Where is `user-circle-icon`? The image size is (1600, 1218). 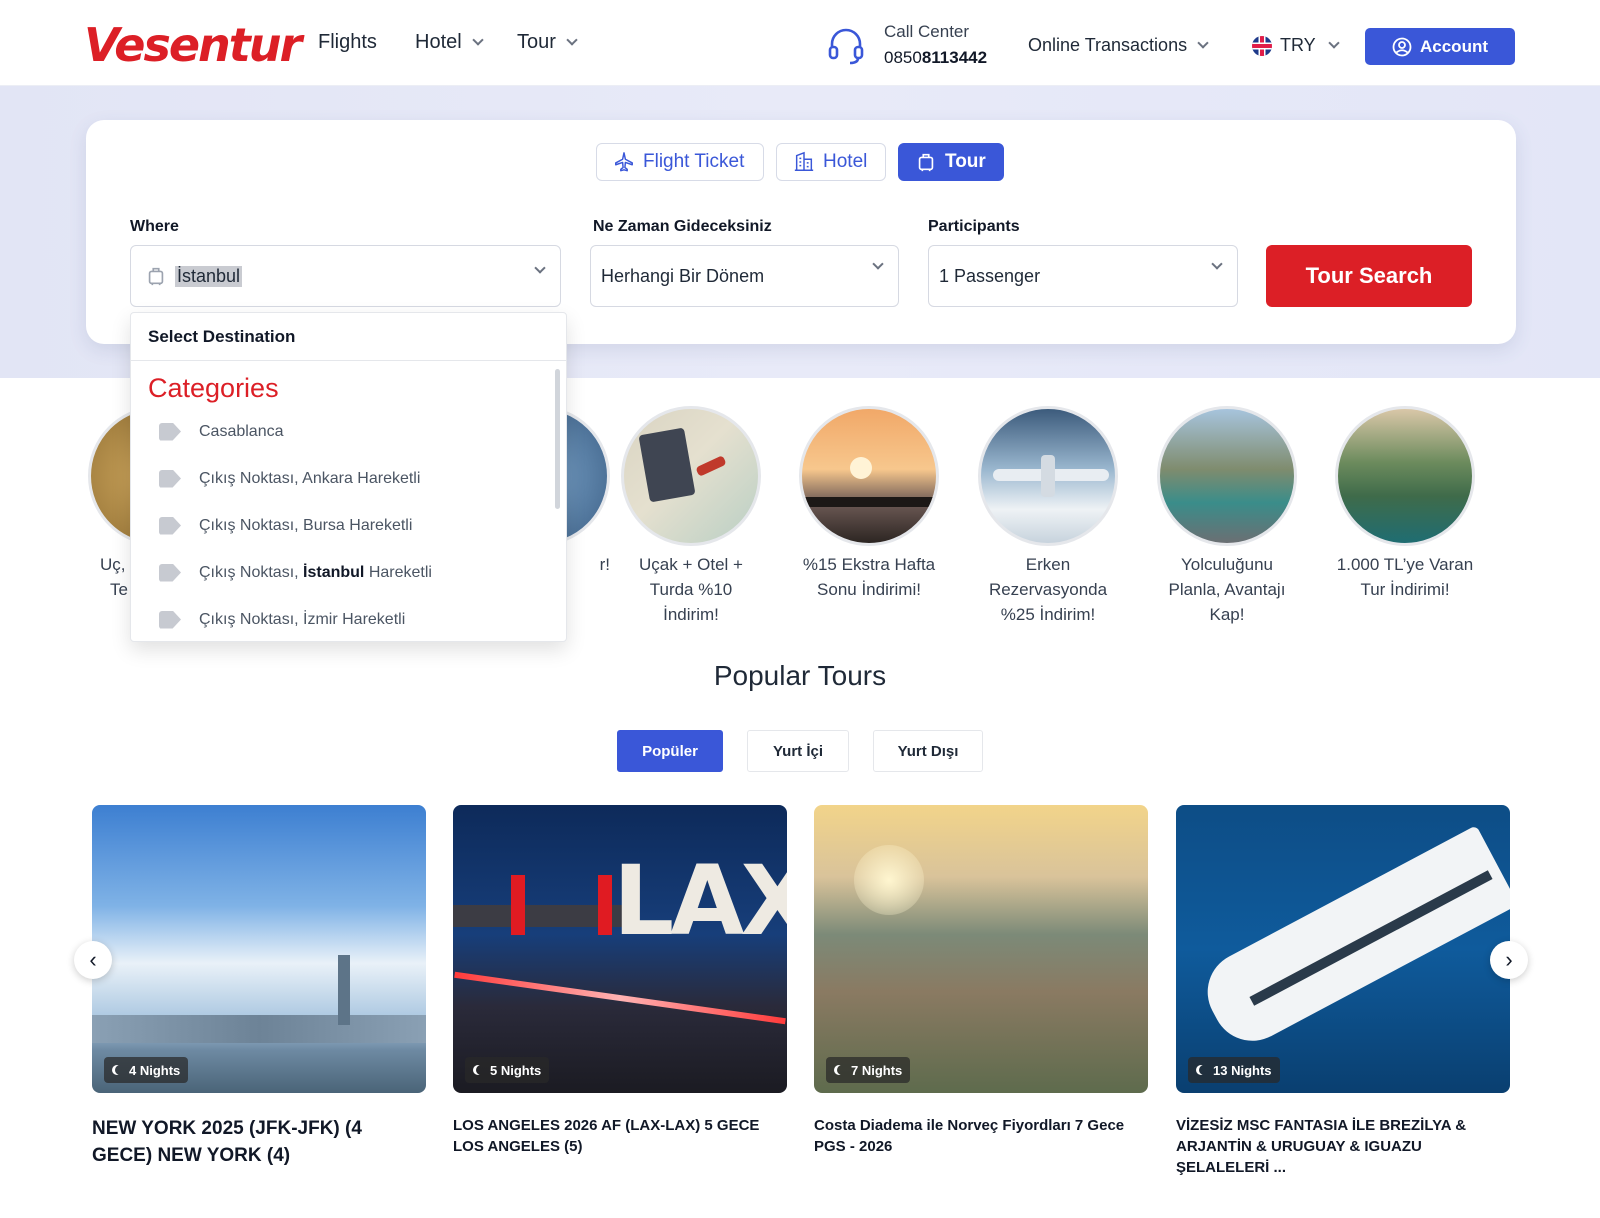 user-circle-icon is located at coordinates (1402, 46).